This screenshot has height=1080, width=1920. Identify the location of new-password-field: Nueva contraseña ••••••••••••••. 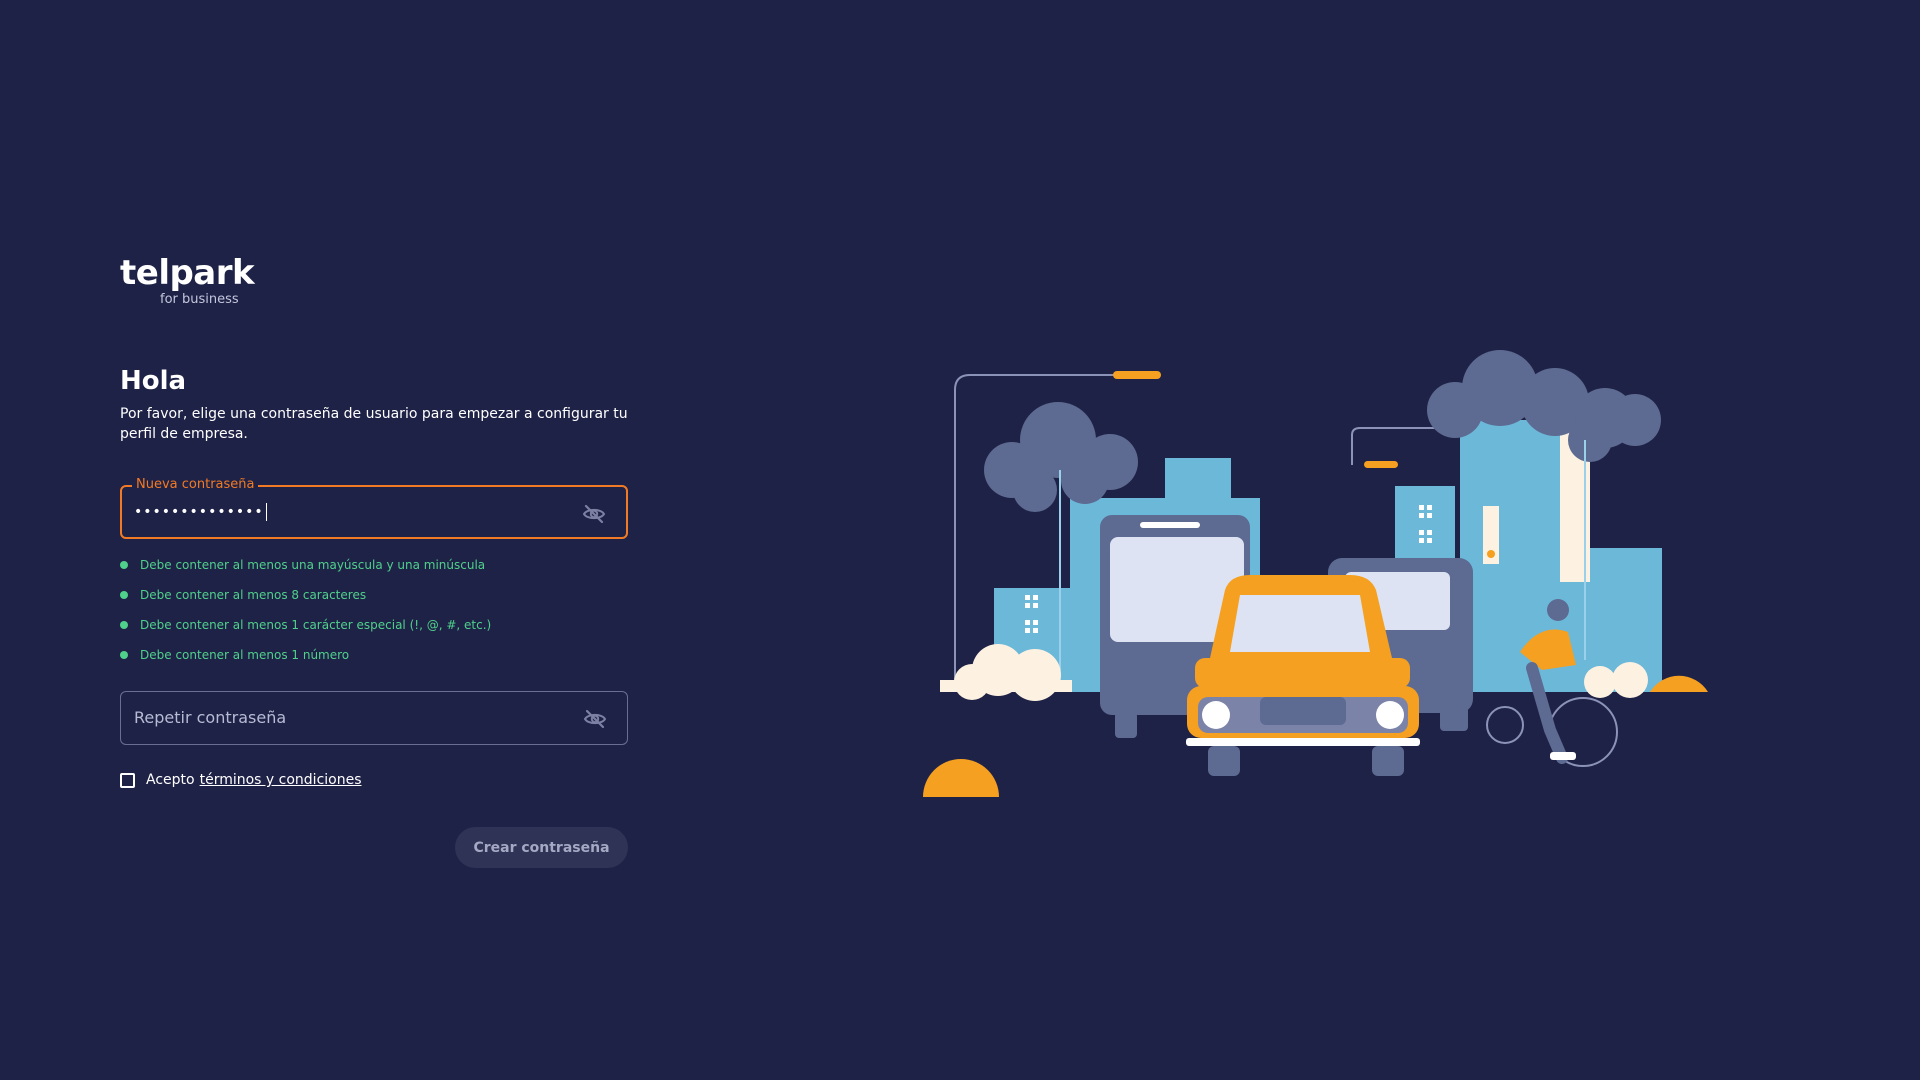
(374, 508).